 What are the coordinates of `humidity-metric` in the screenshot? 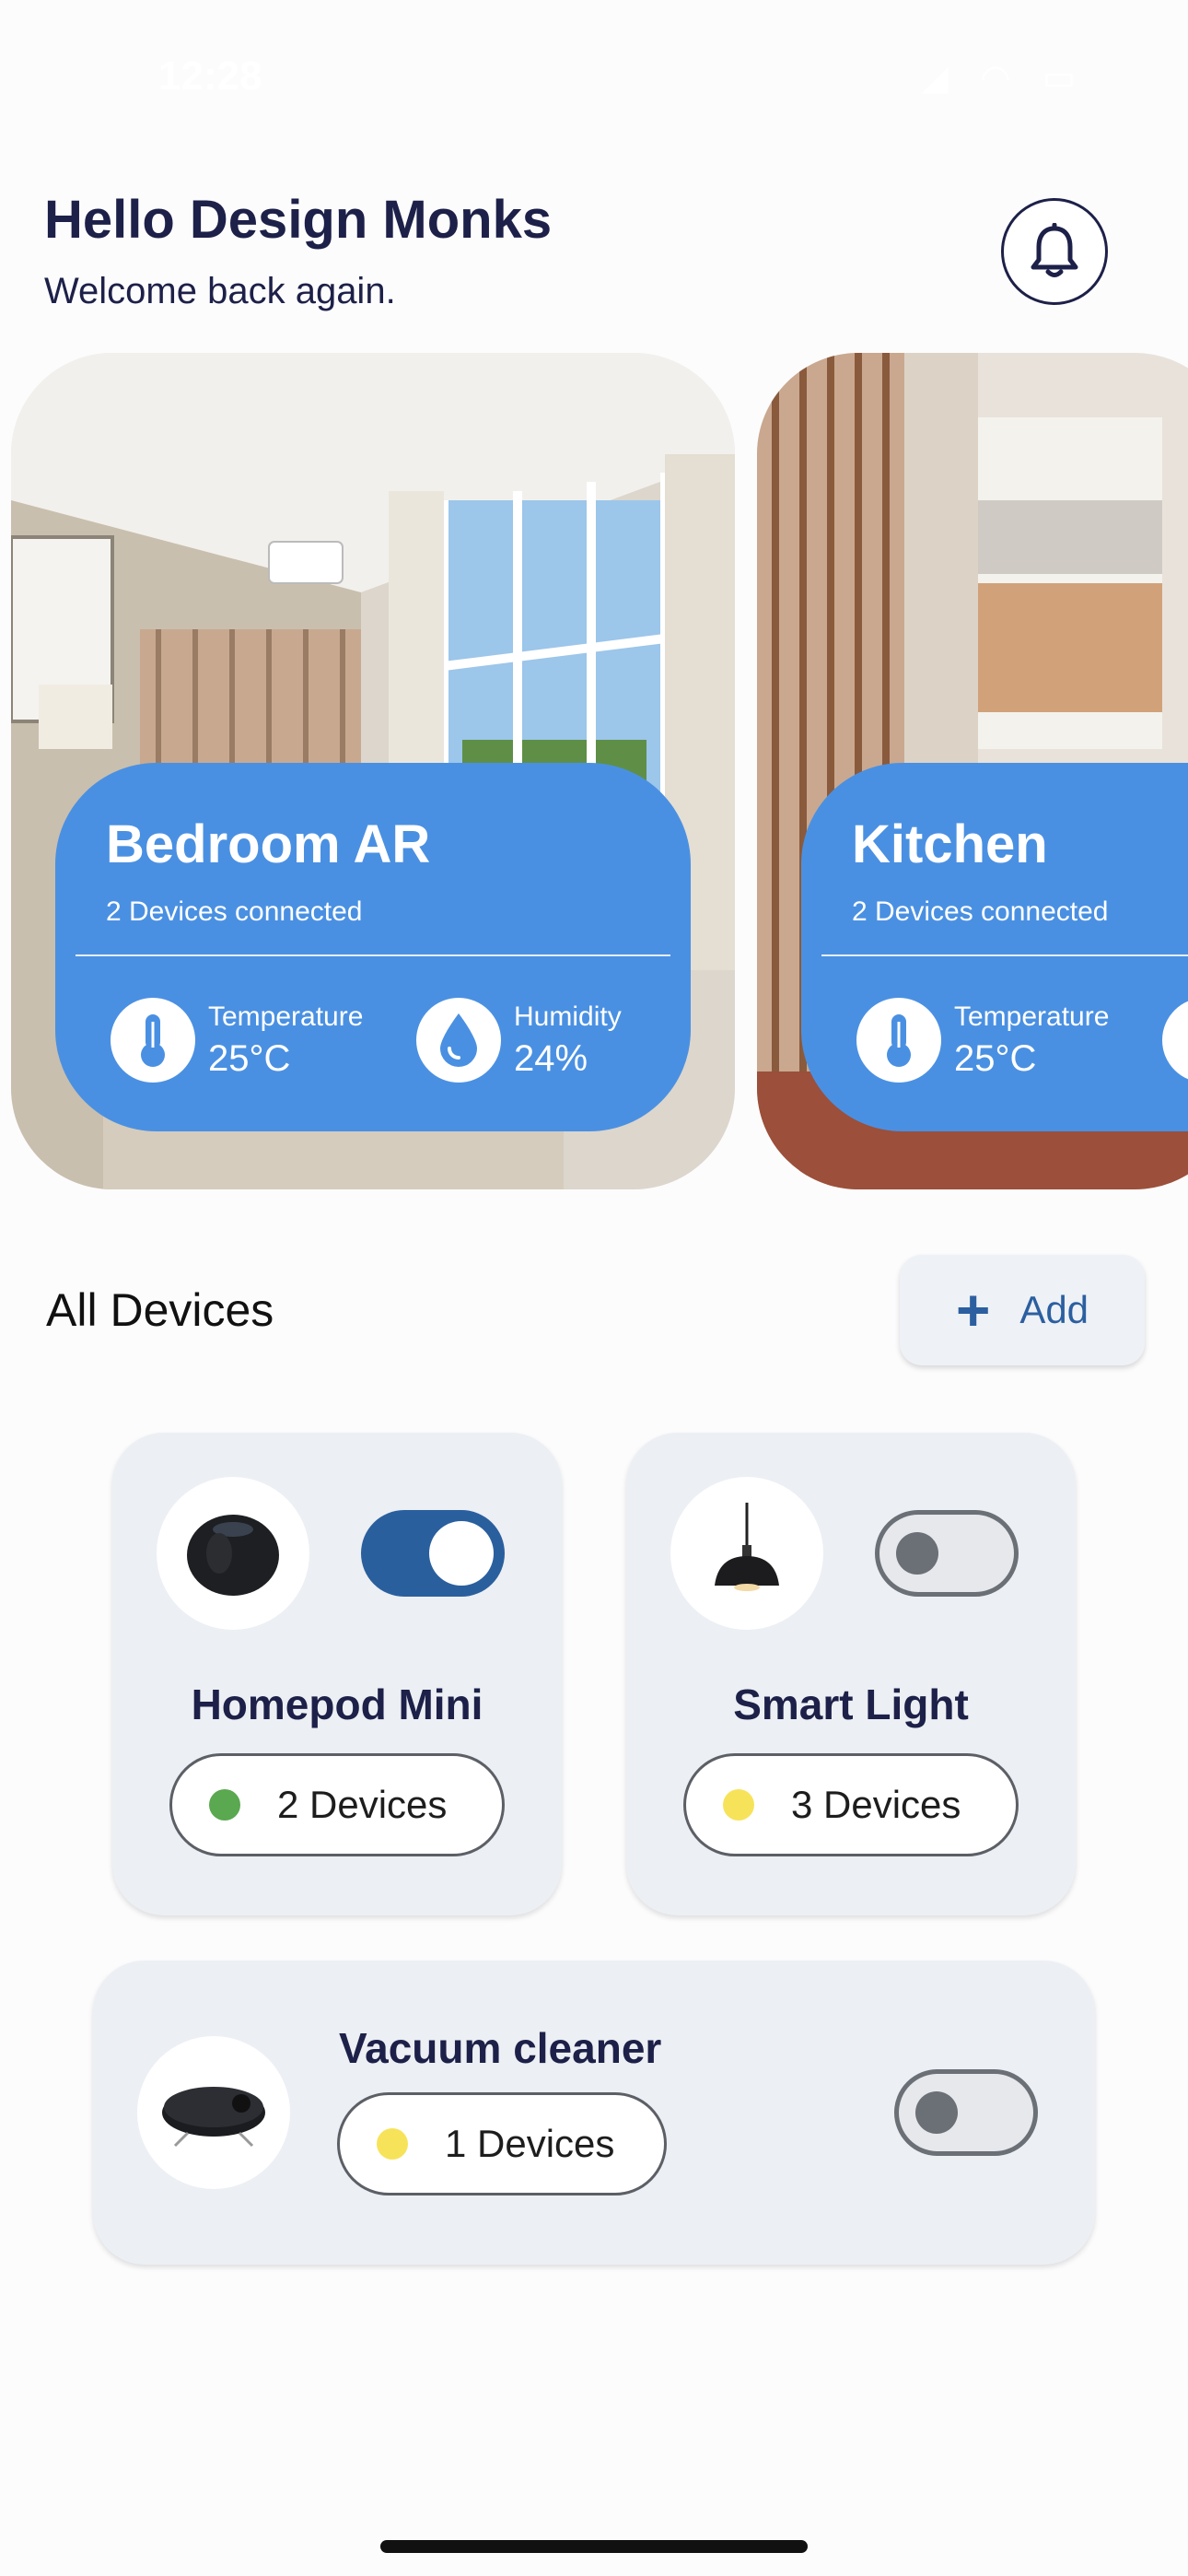 It's located at (1175, 1040).